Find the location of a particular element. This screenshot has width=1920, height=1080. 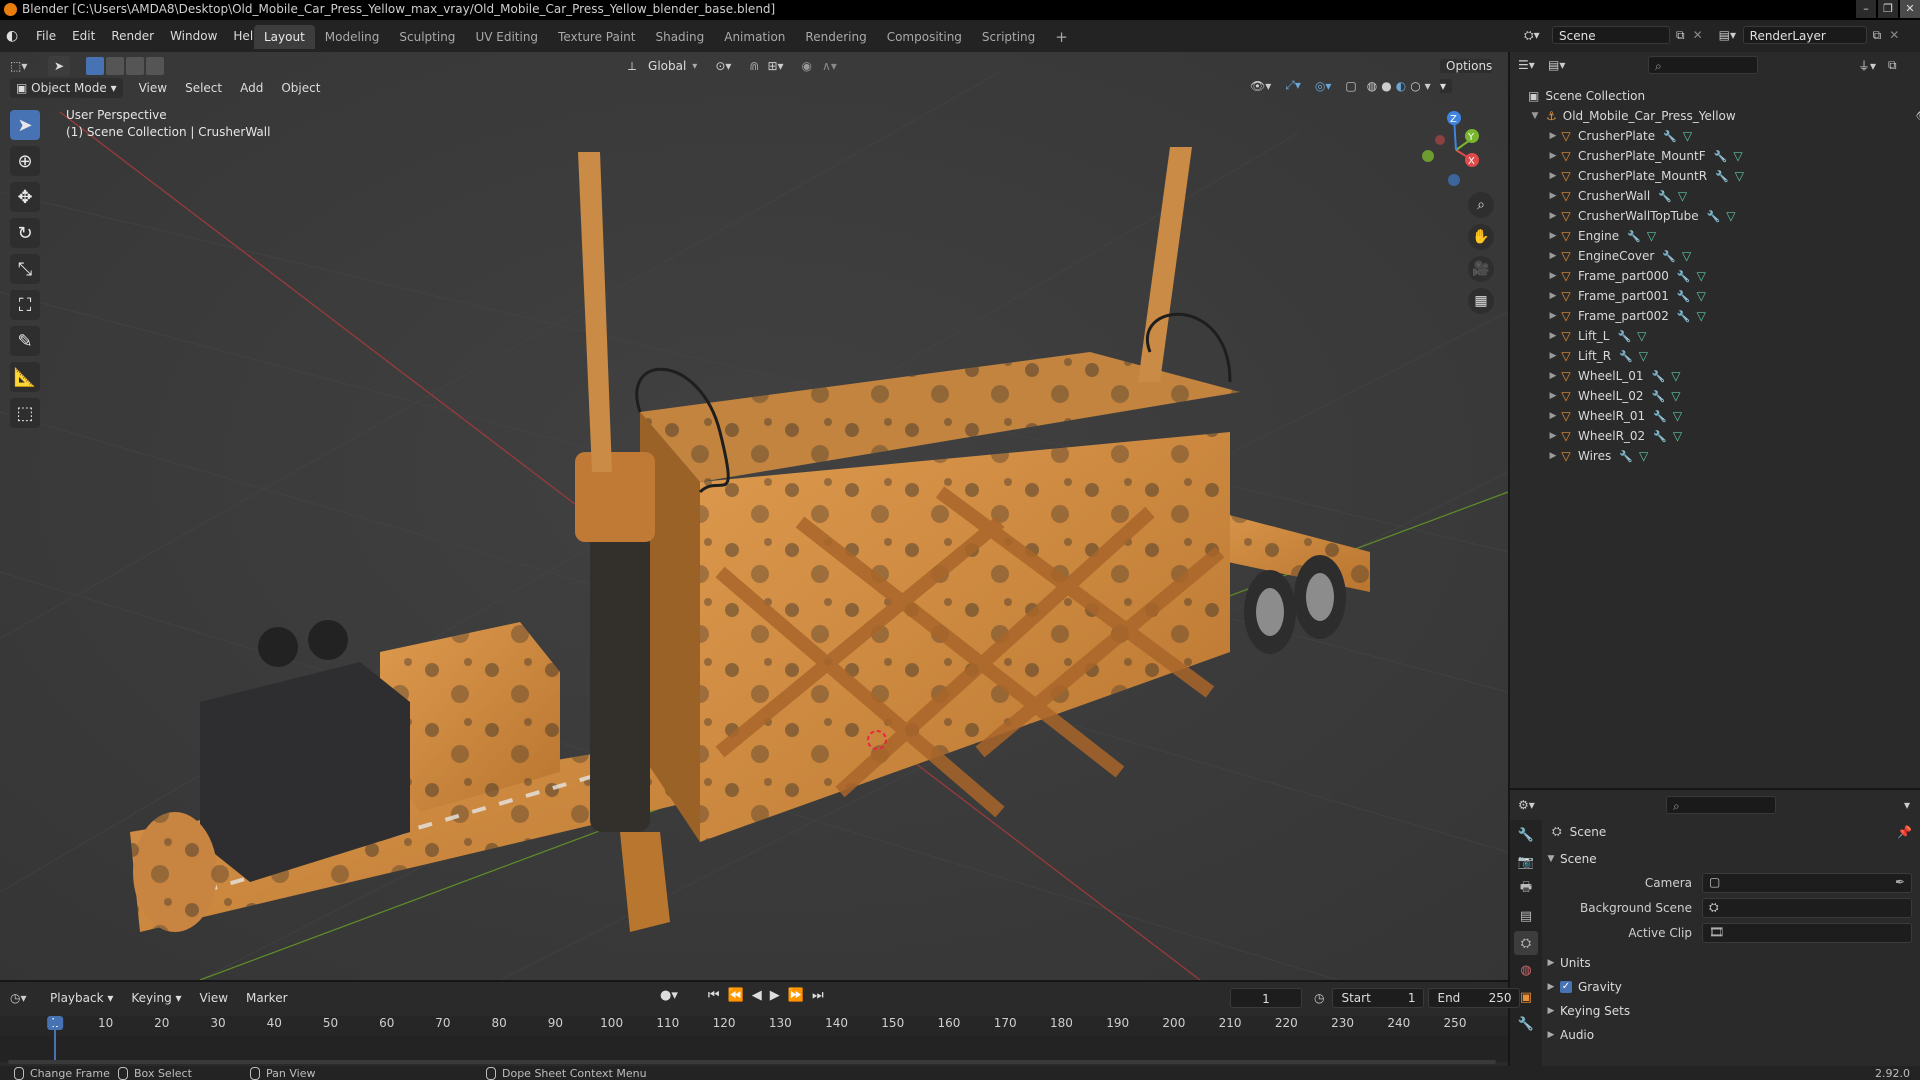

panel-audio-header: ▶ Audio is located at coordinates (1727, 1035).